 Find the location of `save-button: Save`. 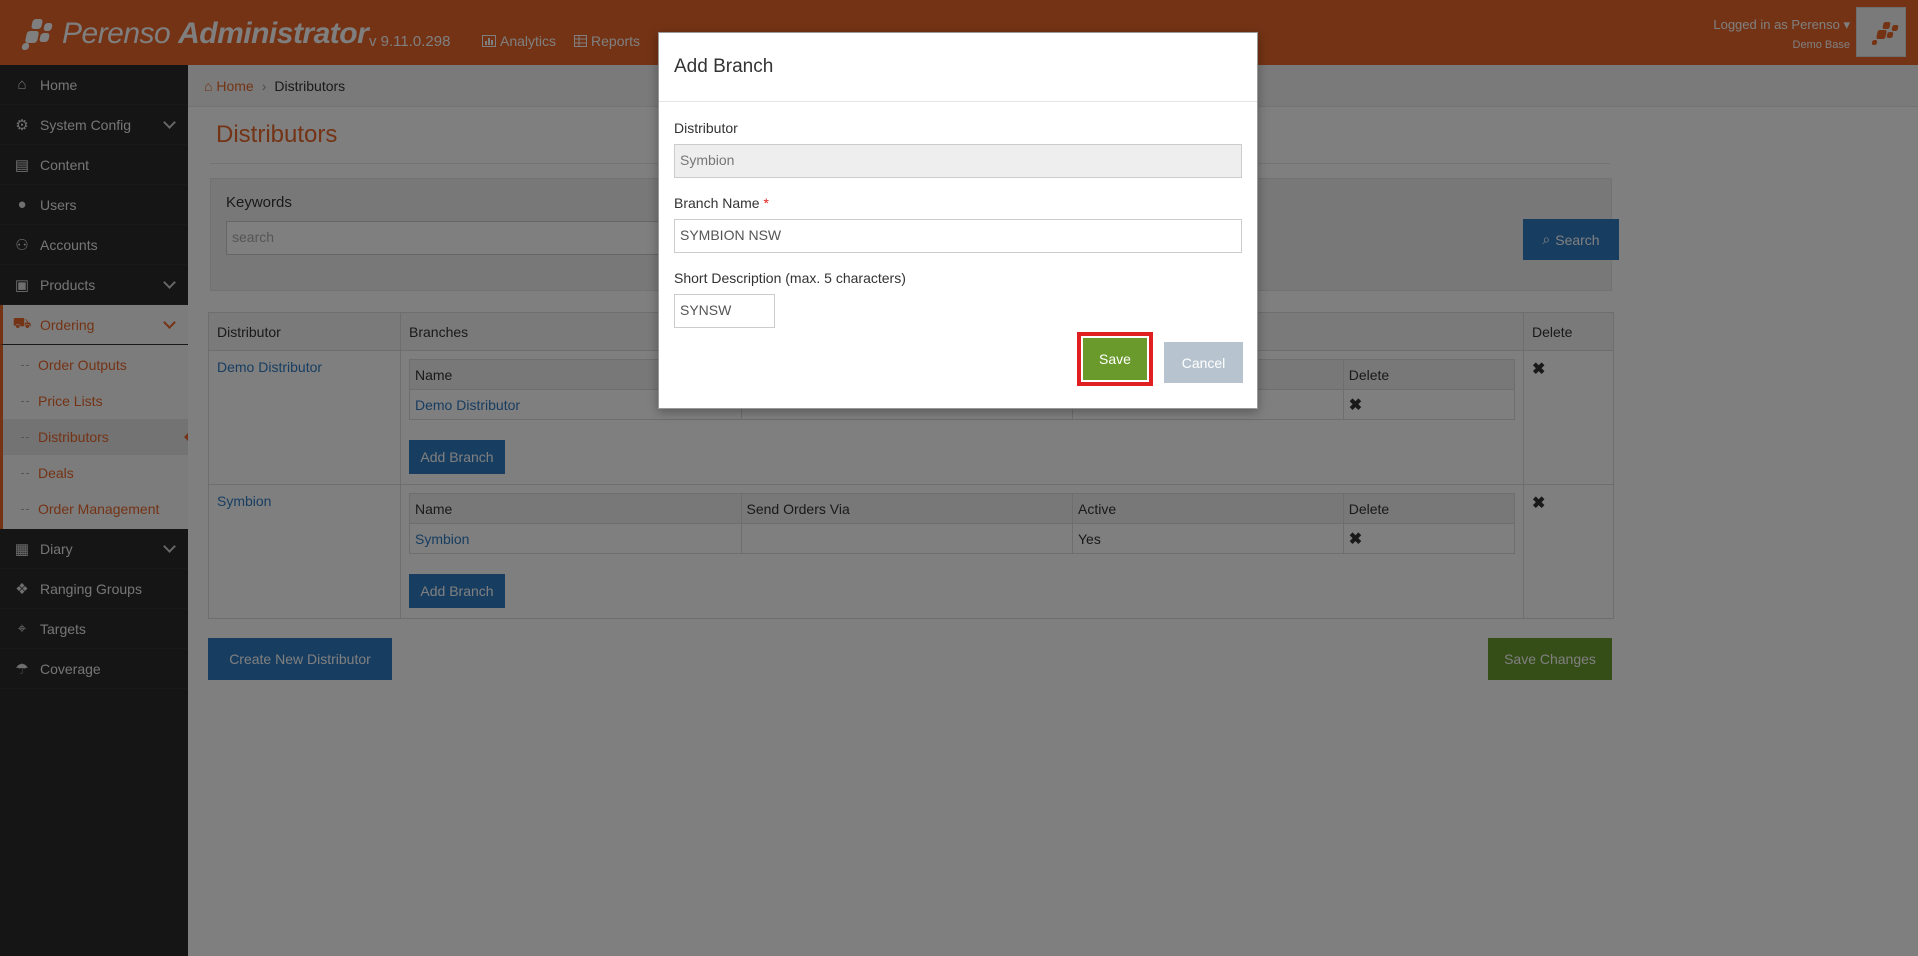

save-button: Save is located at coordinates (1115, 359).